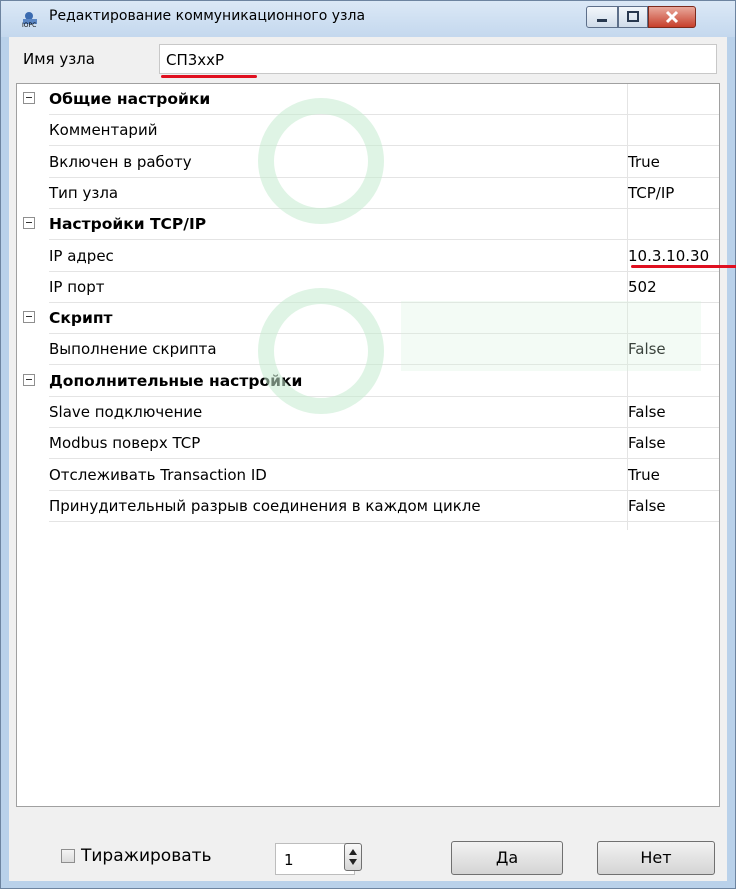 The image size is (736, 889). What do you see at coordinates (642, 287) in the screenshot?
I see `property-value: 502` at bounding box center [642, 287].